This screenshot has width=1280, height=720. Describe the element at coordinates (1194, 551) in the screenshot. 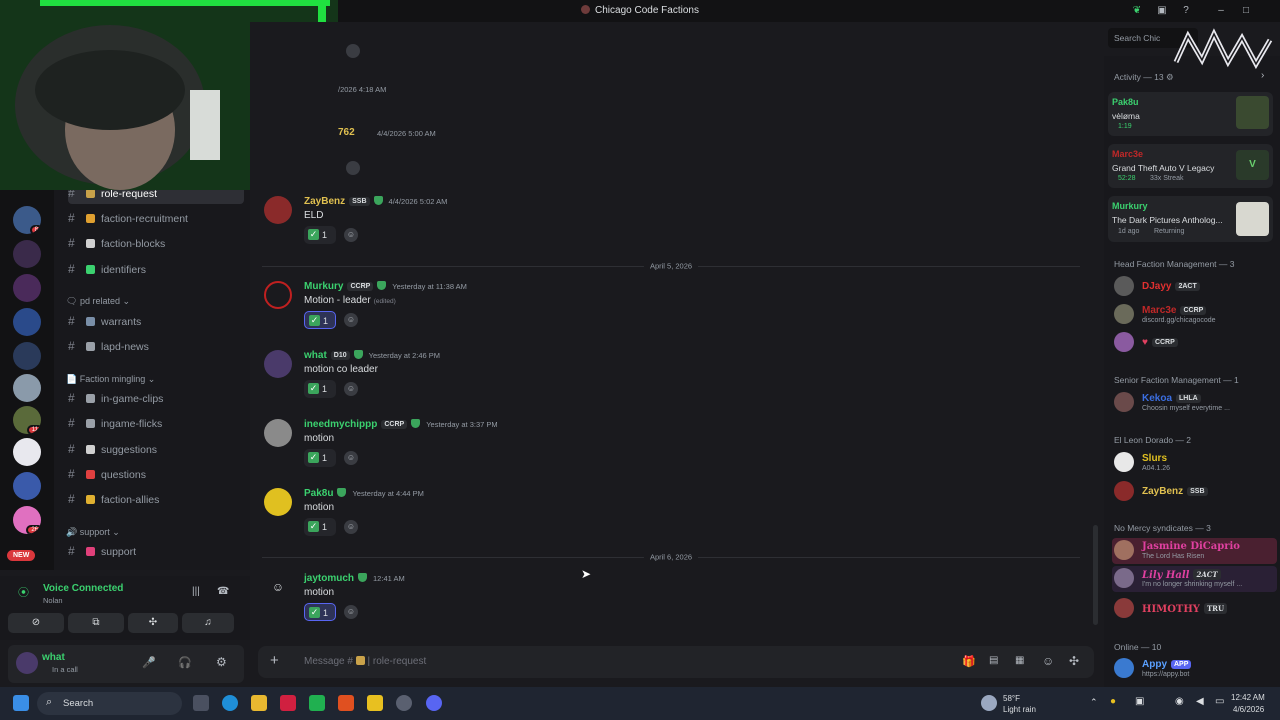

I see `member-item: Jasmine DiCaprio The Lord Has Risen` at that location.